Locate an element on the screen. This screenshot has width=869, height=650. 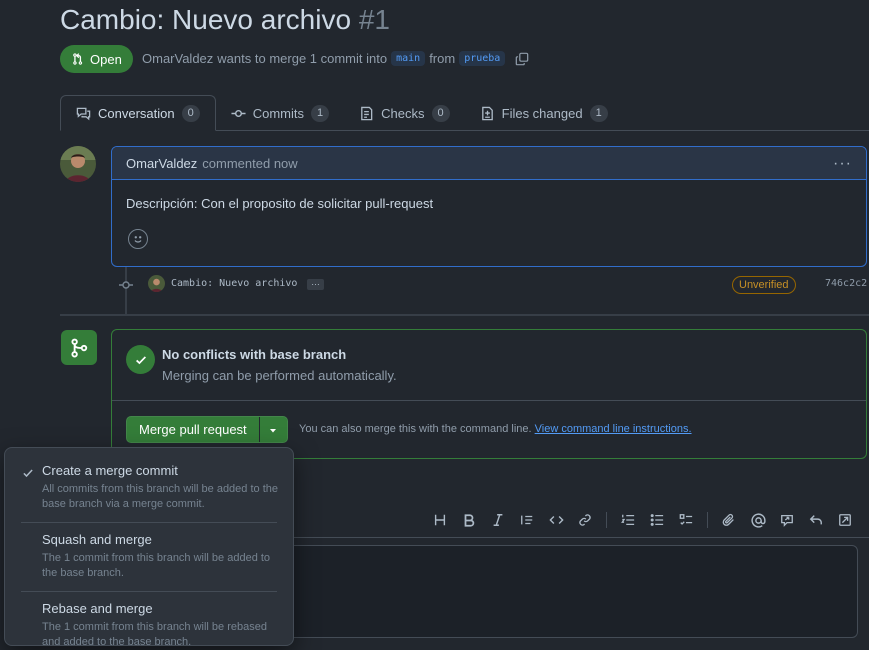
base-branch: main is located at coordinates (408, 58).